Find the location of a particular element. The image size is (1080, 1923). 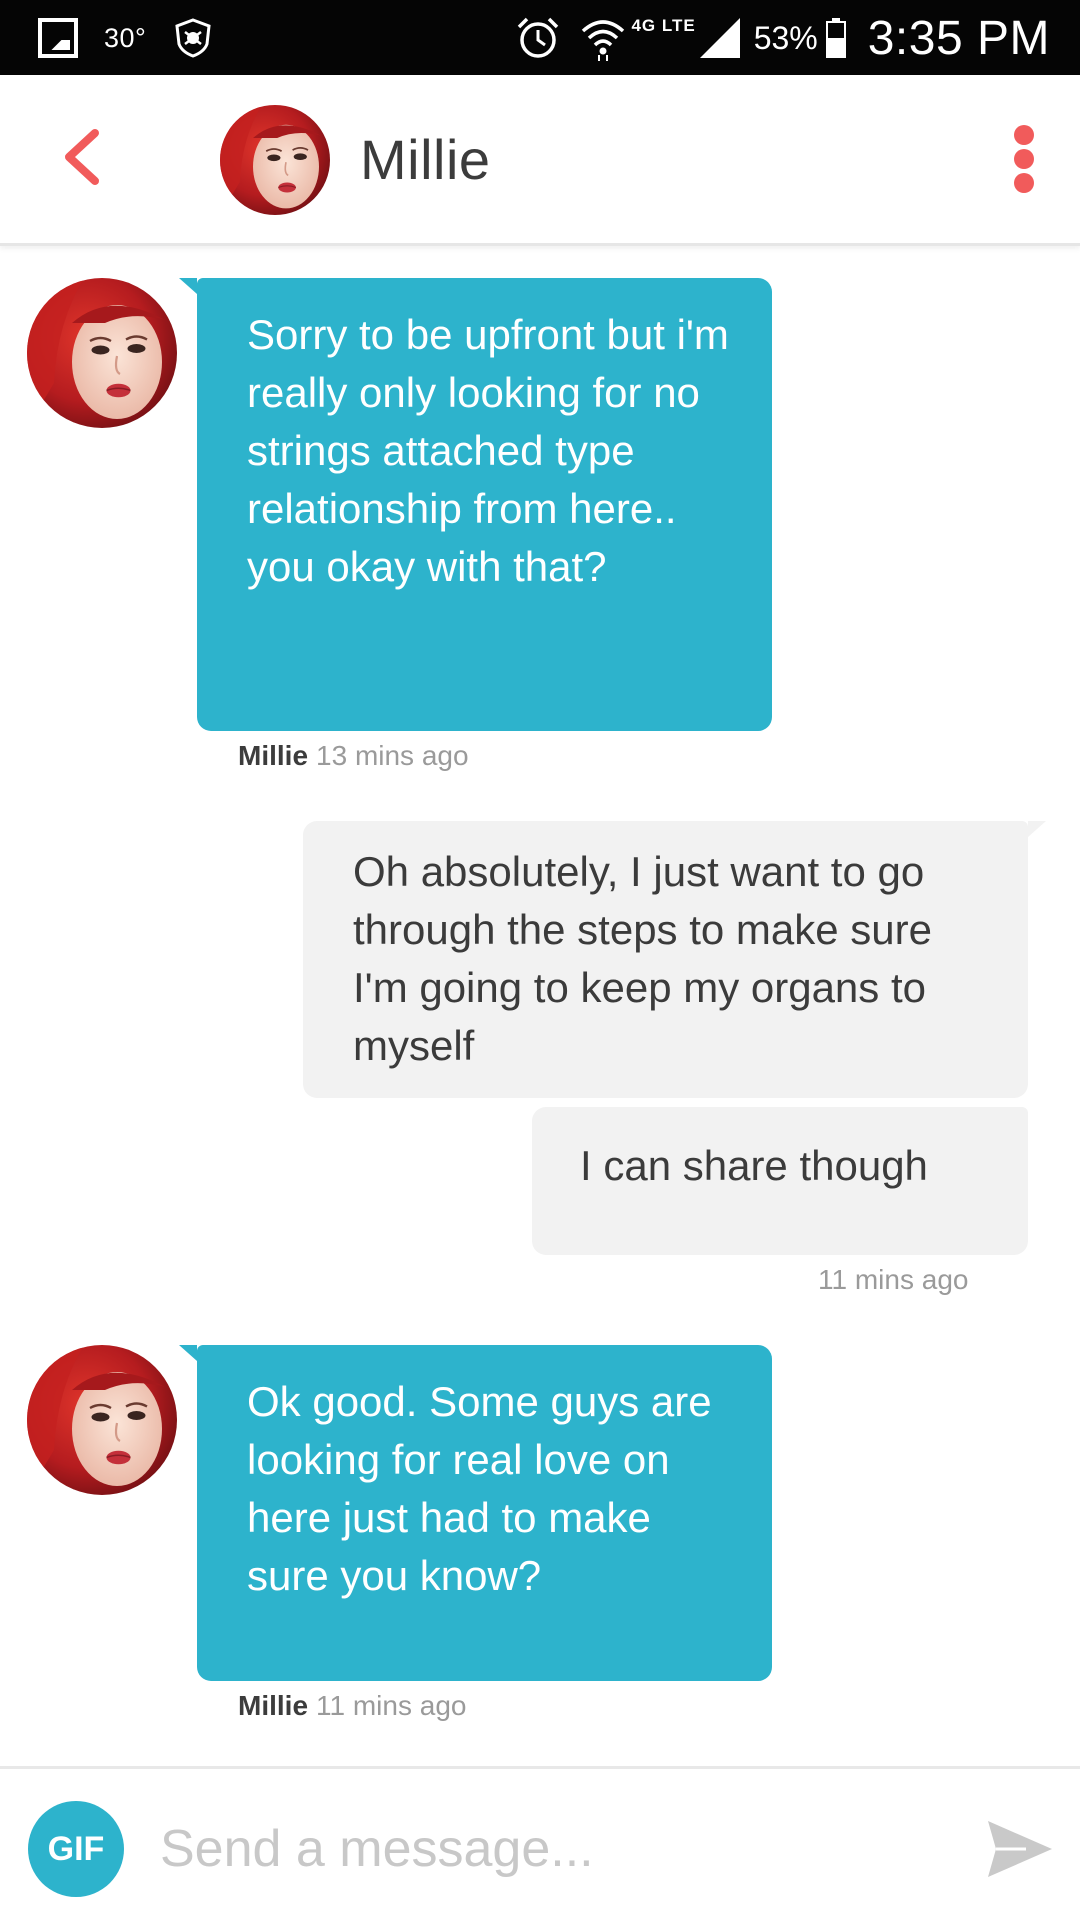

status-bar: 30° 4G LTE 53% 3:35 PM is located at coordinates (540, 37).